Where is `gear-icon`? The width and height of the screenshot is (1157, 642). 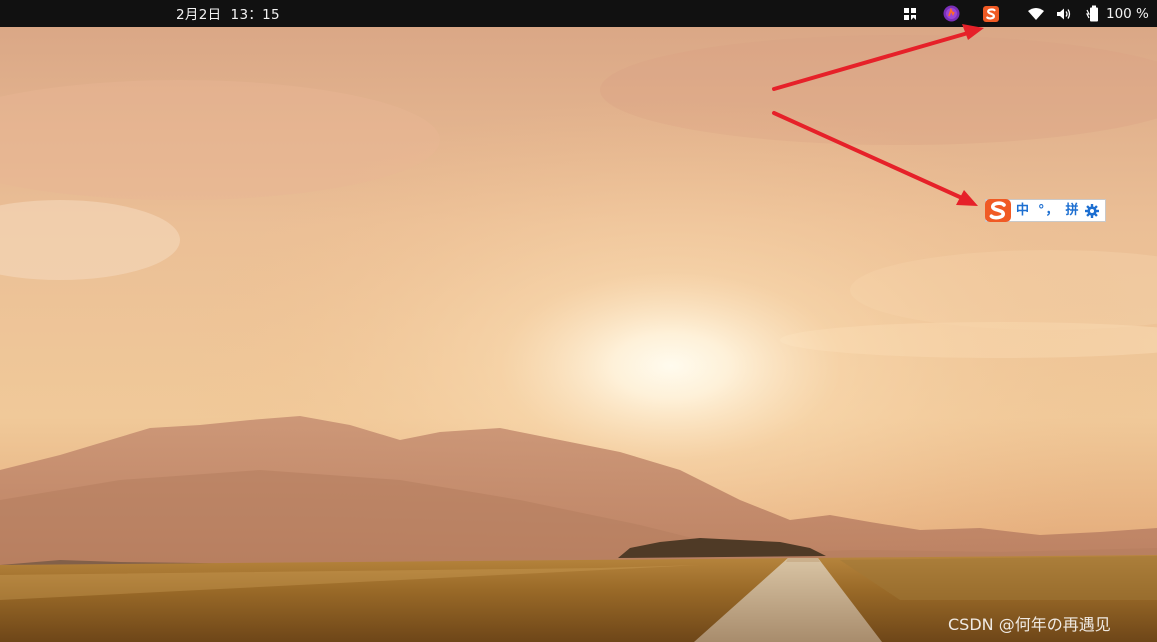 gear-icon is located at coordinates (1091, 210).